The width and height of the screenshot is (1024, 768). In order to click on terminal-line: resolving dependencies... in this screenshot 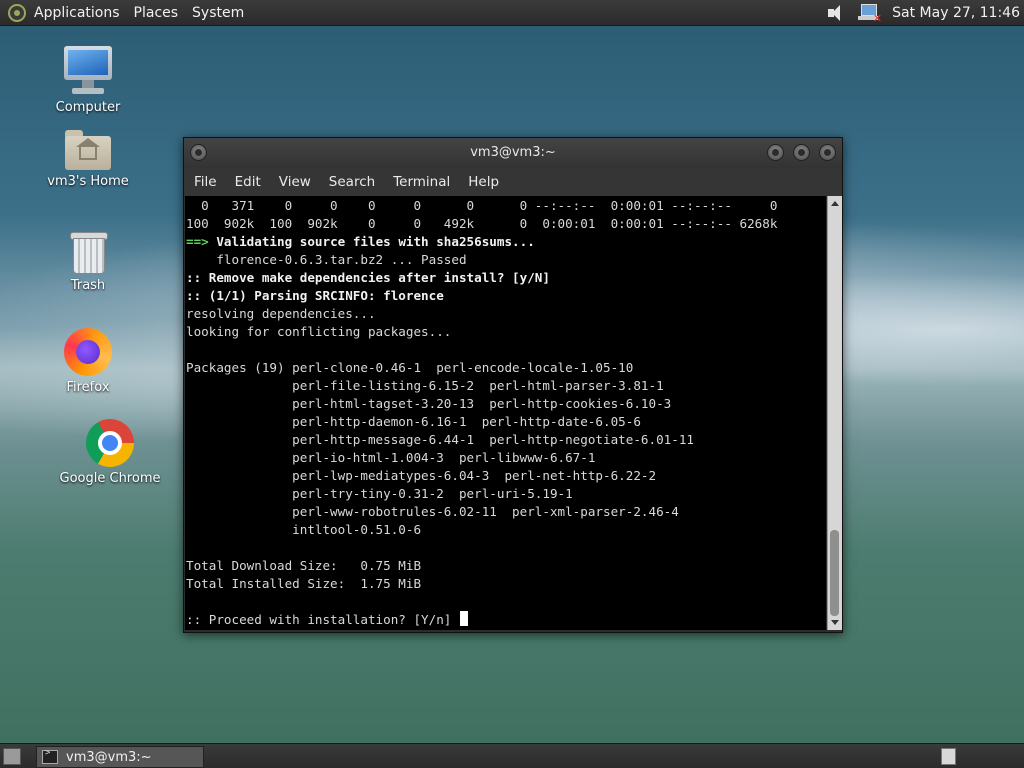, I will do `click(506, 314)`.